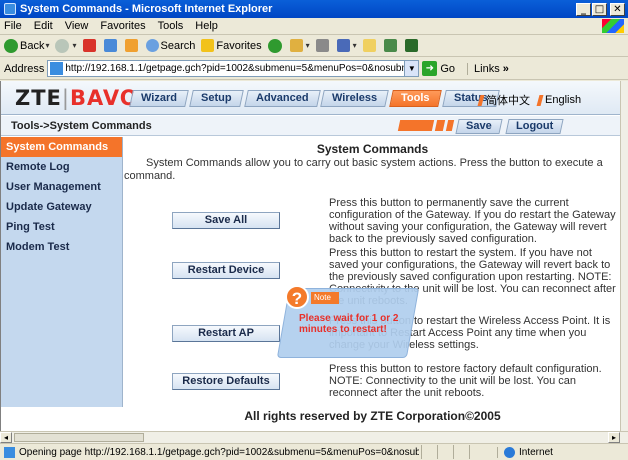 The image size is (628, 460). I want to click on tab-setup: Setup, so click(216, 98).